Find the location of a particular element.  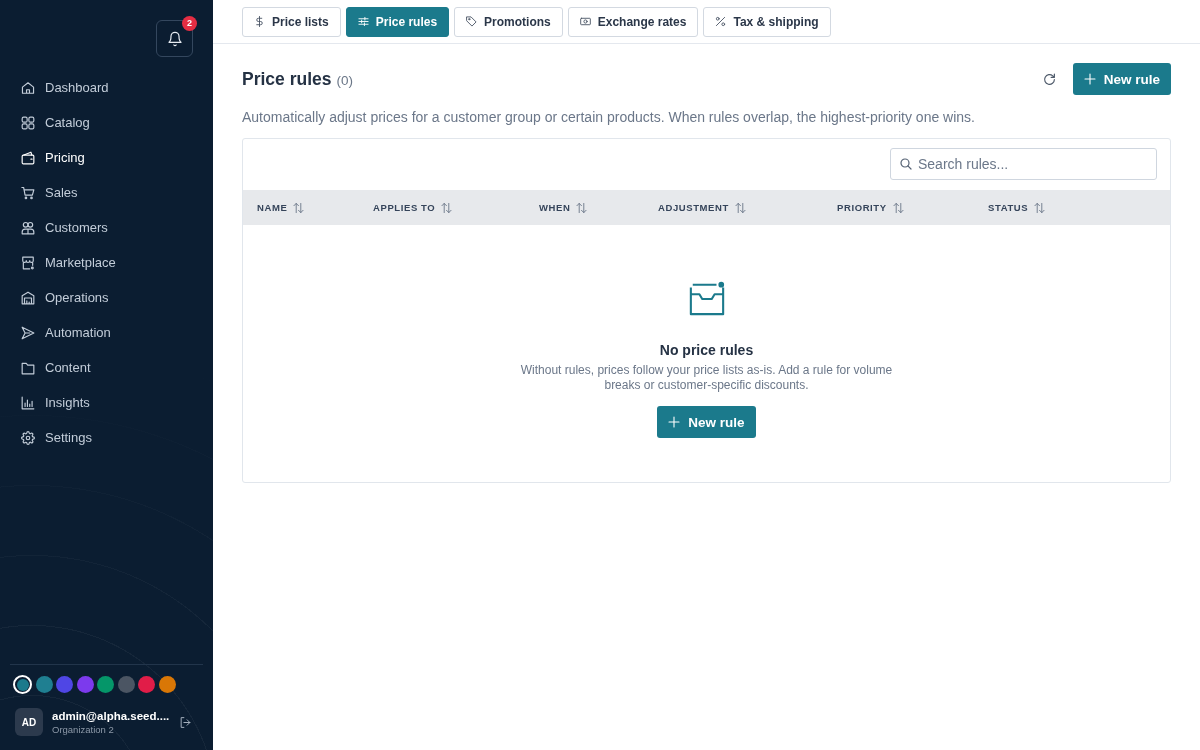

column-header: APPLIES TO is located at coordinates (413, 207).